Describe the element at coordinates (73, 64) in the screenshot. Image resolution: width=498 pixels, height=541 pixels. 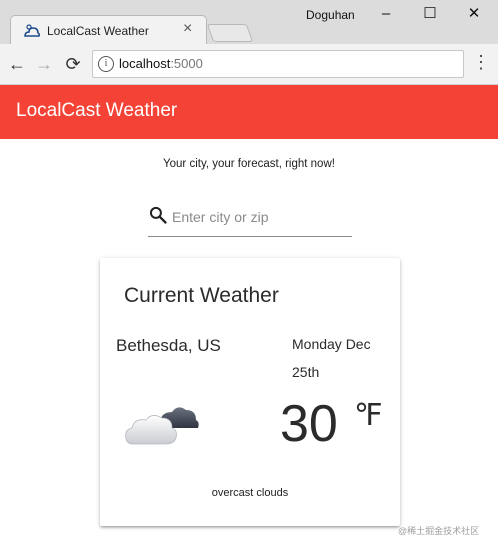
I see `reload-icon: ⟳` at that location.